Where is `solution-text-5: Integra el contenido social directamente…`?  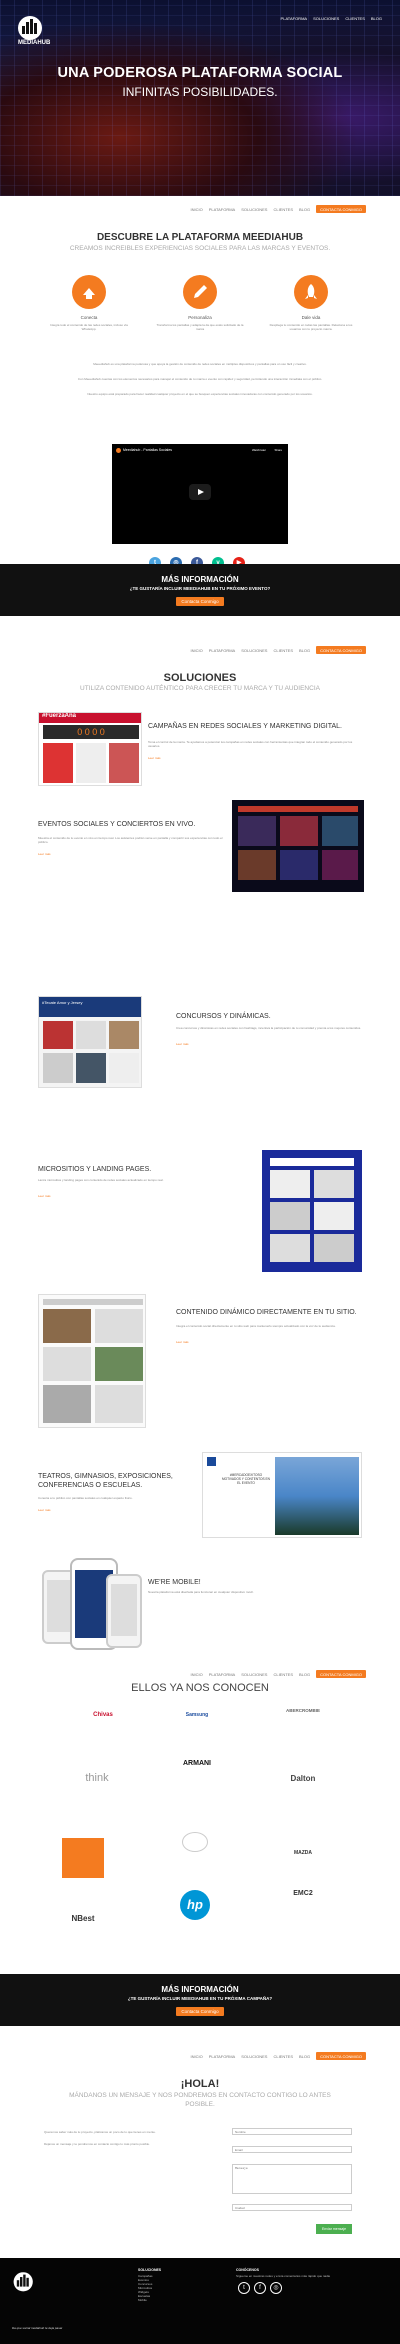 solution-text-5: Integra el contenido social directamente… is located at coordinates (256, 1326).